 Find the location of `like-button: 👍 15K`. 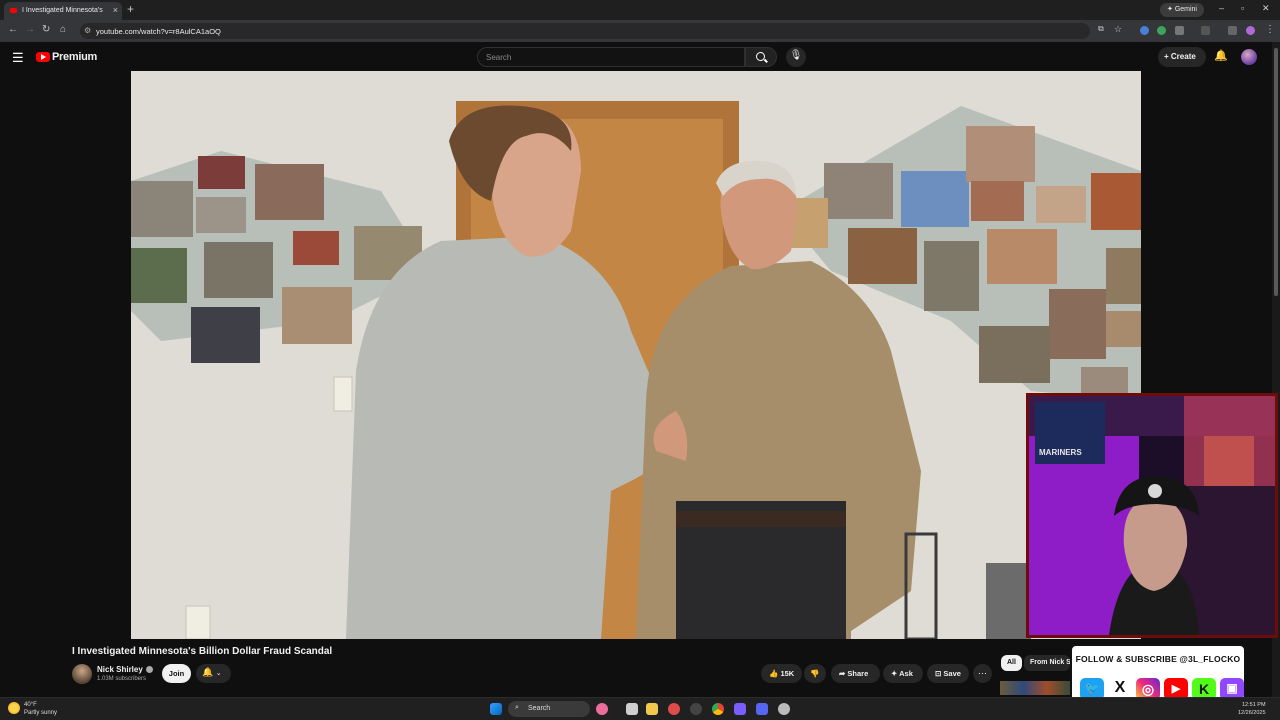

like-button: 👍 15K is located at coordinates (781, 673).